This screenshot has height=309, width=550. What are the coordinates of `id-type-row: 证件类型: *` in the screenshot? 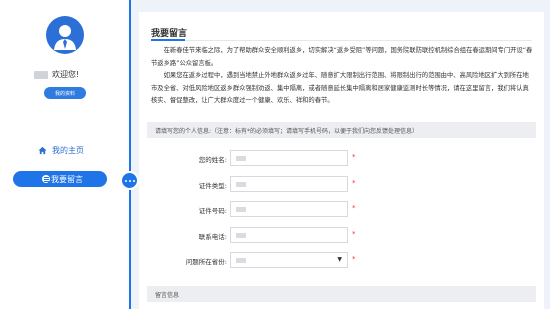 It's located at (341, 184).